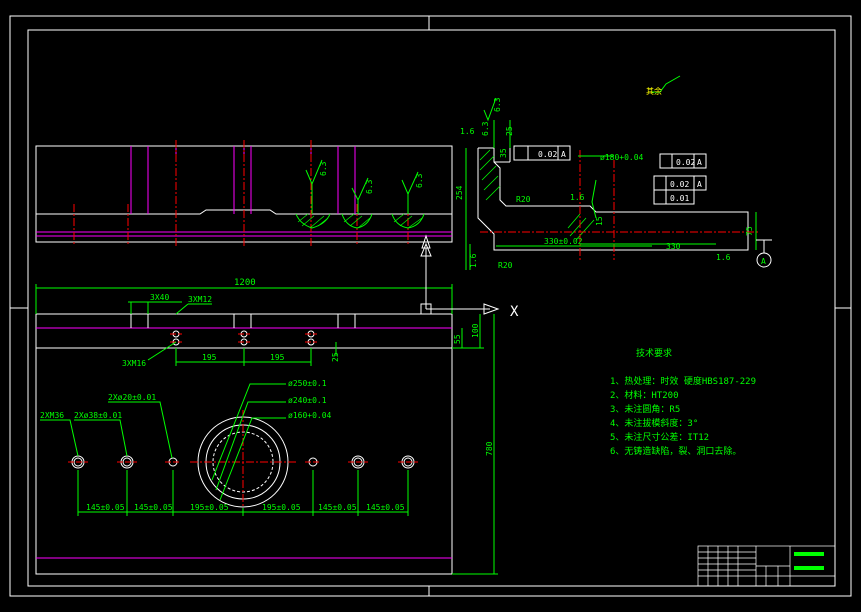 The image size is (861, 612). Describe the element at coordinates (675, 451) in the screenshot. I see `notes-item: 6、无铸造缺陷，裂、洞口去除。` at that location.